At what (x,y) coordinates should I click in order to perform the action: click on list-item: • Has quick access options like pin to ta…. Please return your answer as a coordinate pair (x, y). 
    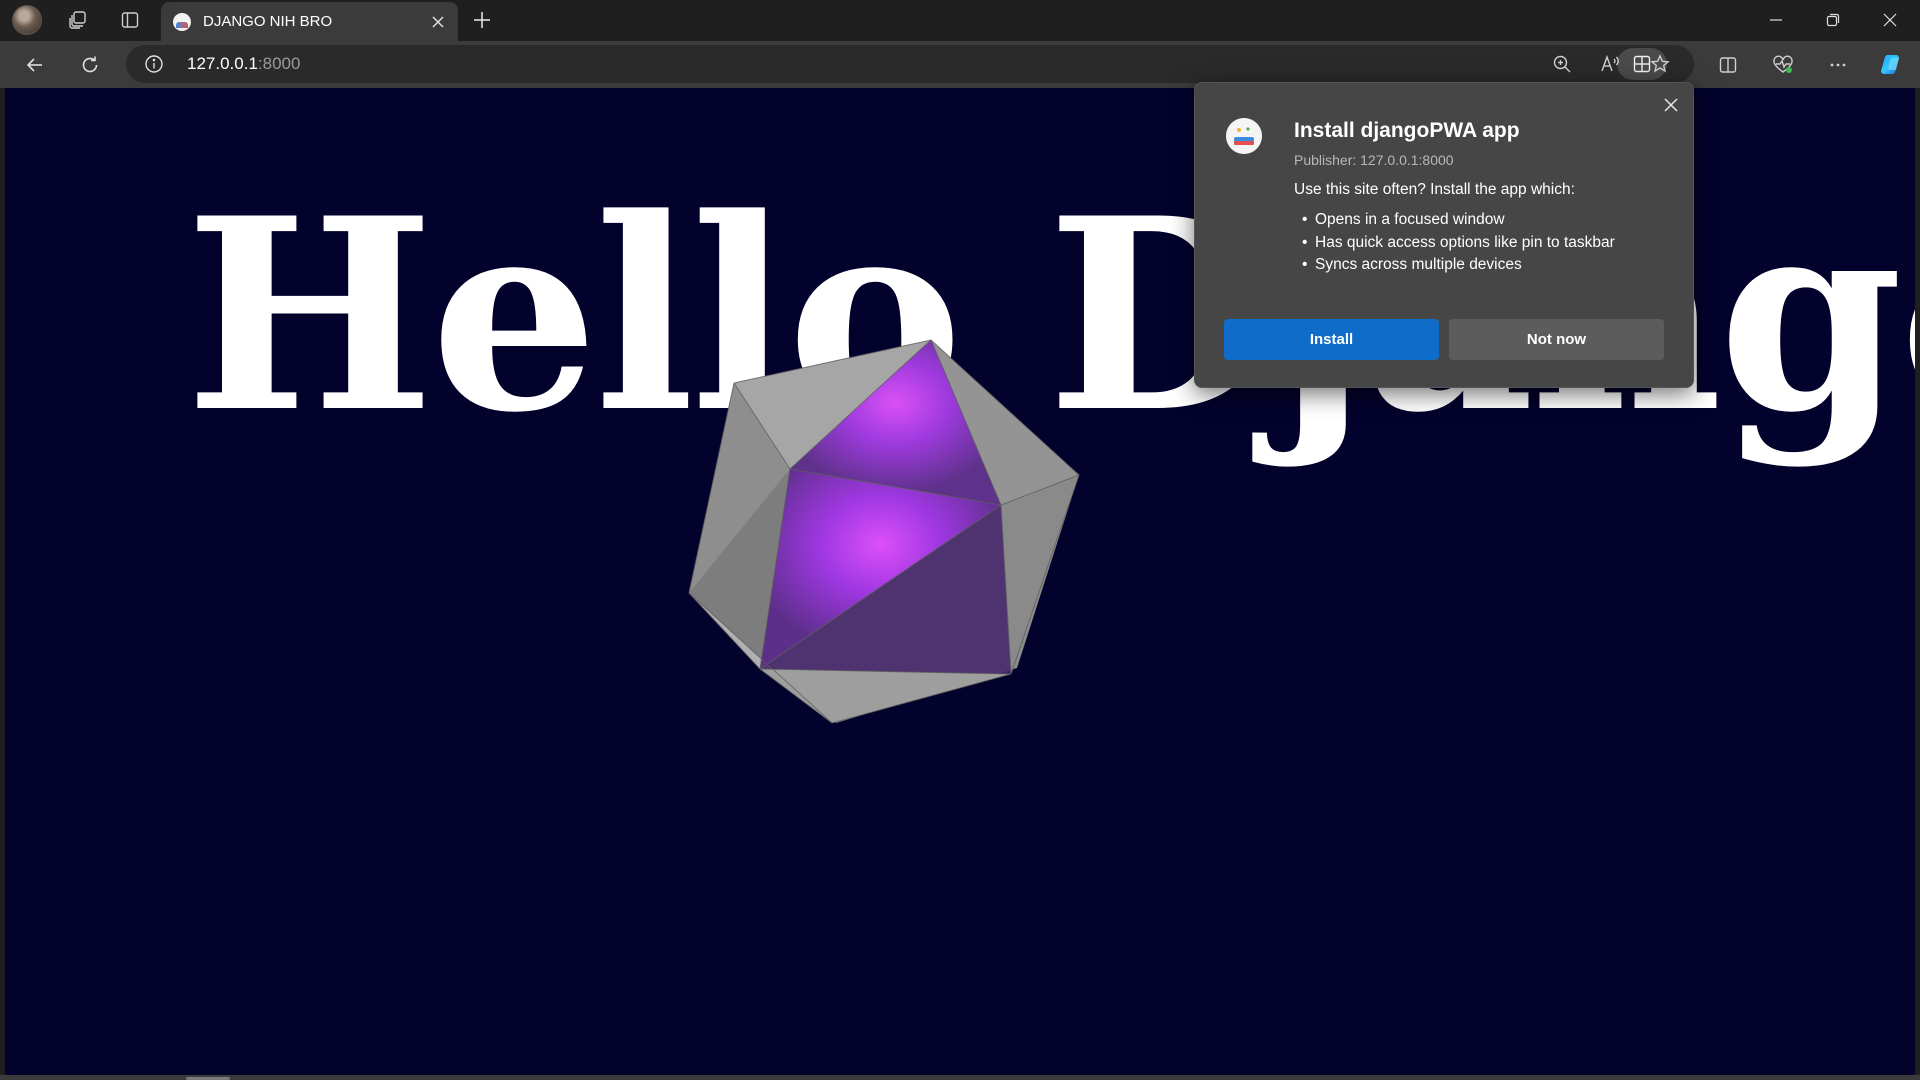
    Looking at the image, I should click on (1458, 242).